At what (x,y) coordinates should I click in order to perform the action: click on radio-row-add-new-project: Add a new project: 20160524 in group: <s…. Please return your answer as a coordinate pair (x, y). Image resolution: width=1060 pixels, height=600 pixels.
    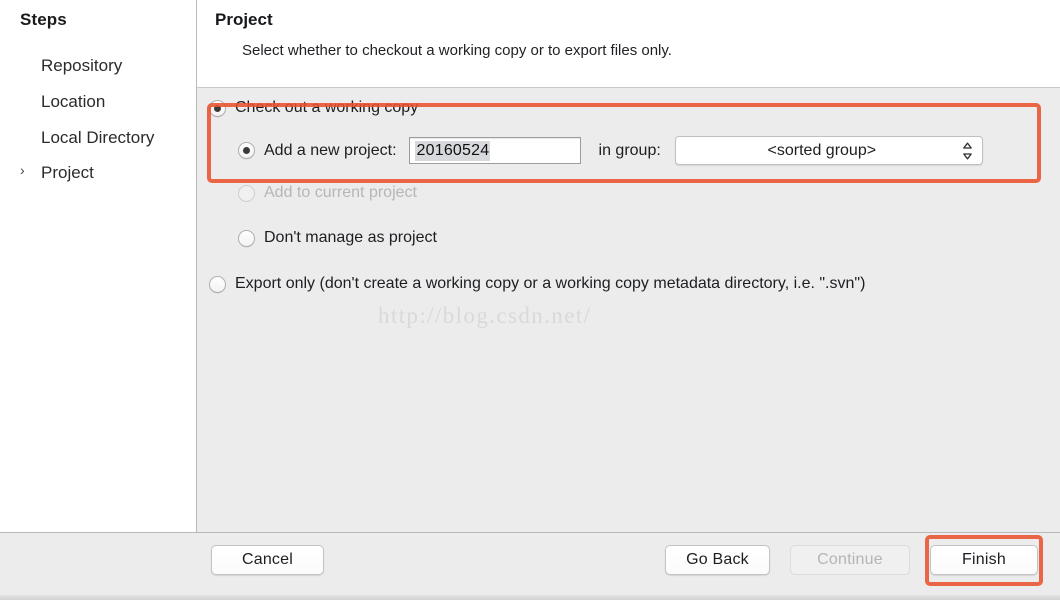
    Looking at the image, I should click on (610, 150).